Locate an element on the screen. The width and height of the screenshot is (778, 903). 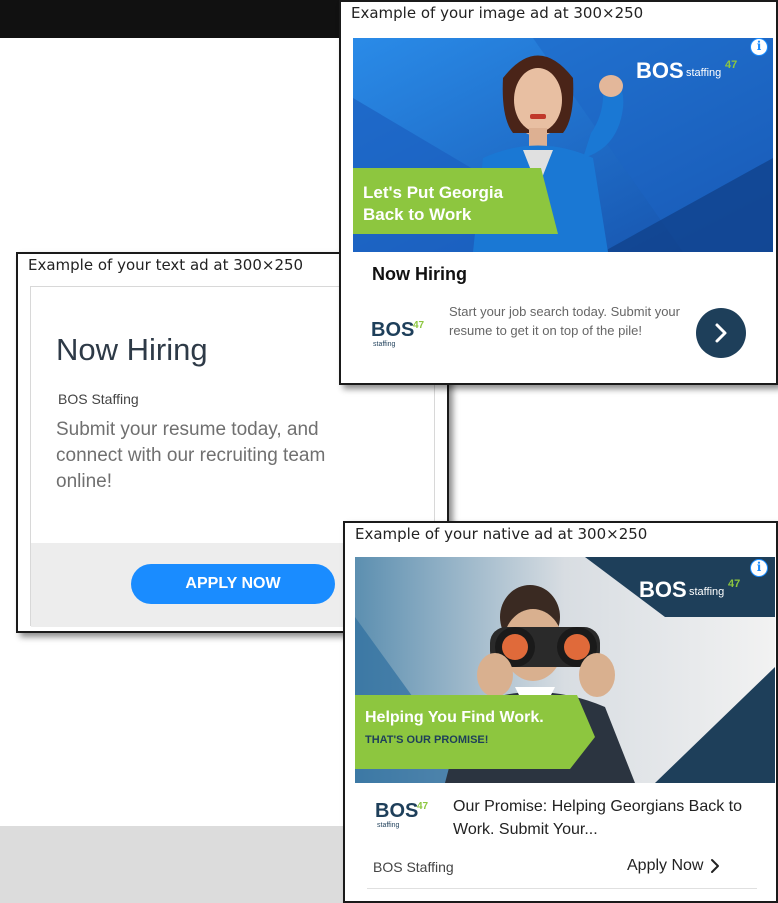
native-banner-logo: BOS is located at coordinates (663, 589).